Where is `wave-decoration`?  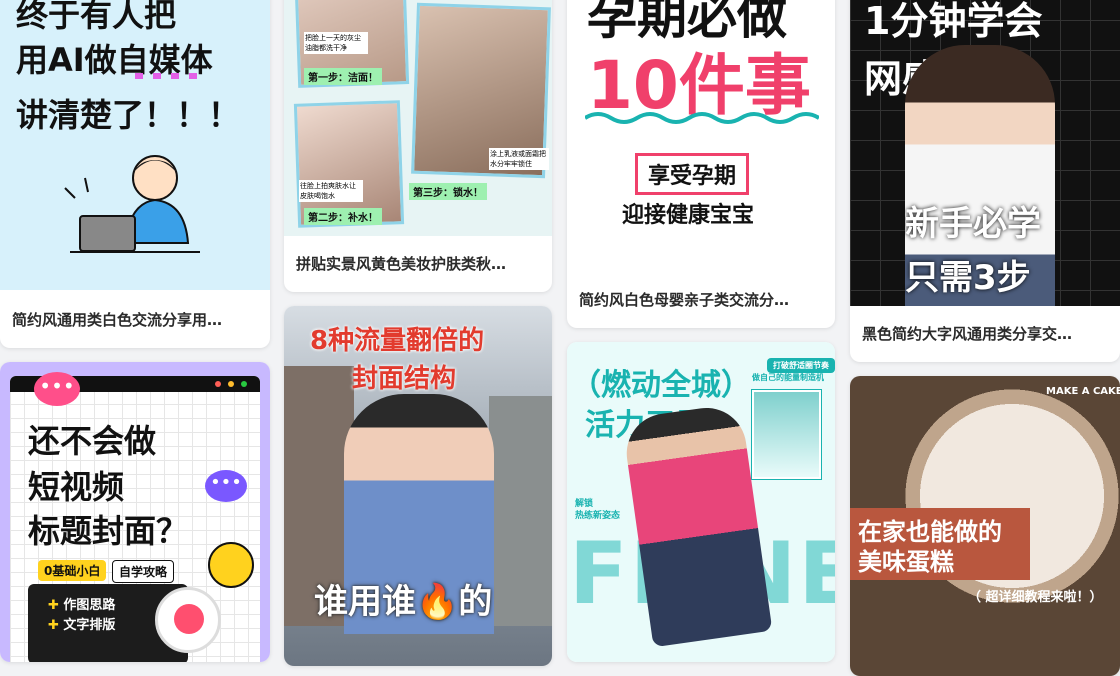 wave-decoration is located at coordinates (702, 118).